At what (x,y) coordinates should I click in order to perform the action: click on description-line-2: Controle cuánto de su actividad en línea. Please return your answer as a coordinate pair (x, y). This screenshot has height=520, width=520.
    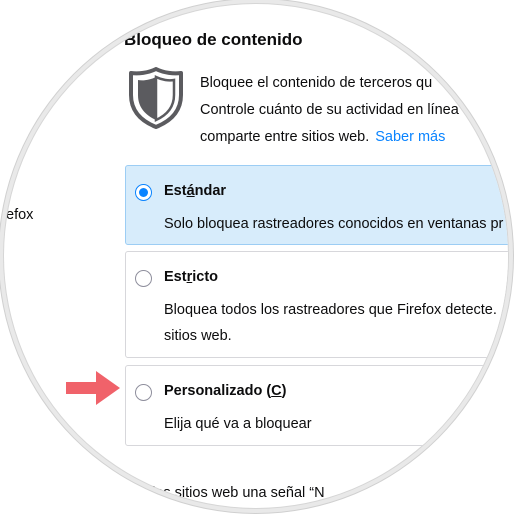
    Looking at the image, I should click on (329, 110).